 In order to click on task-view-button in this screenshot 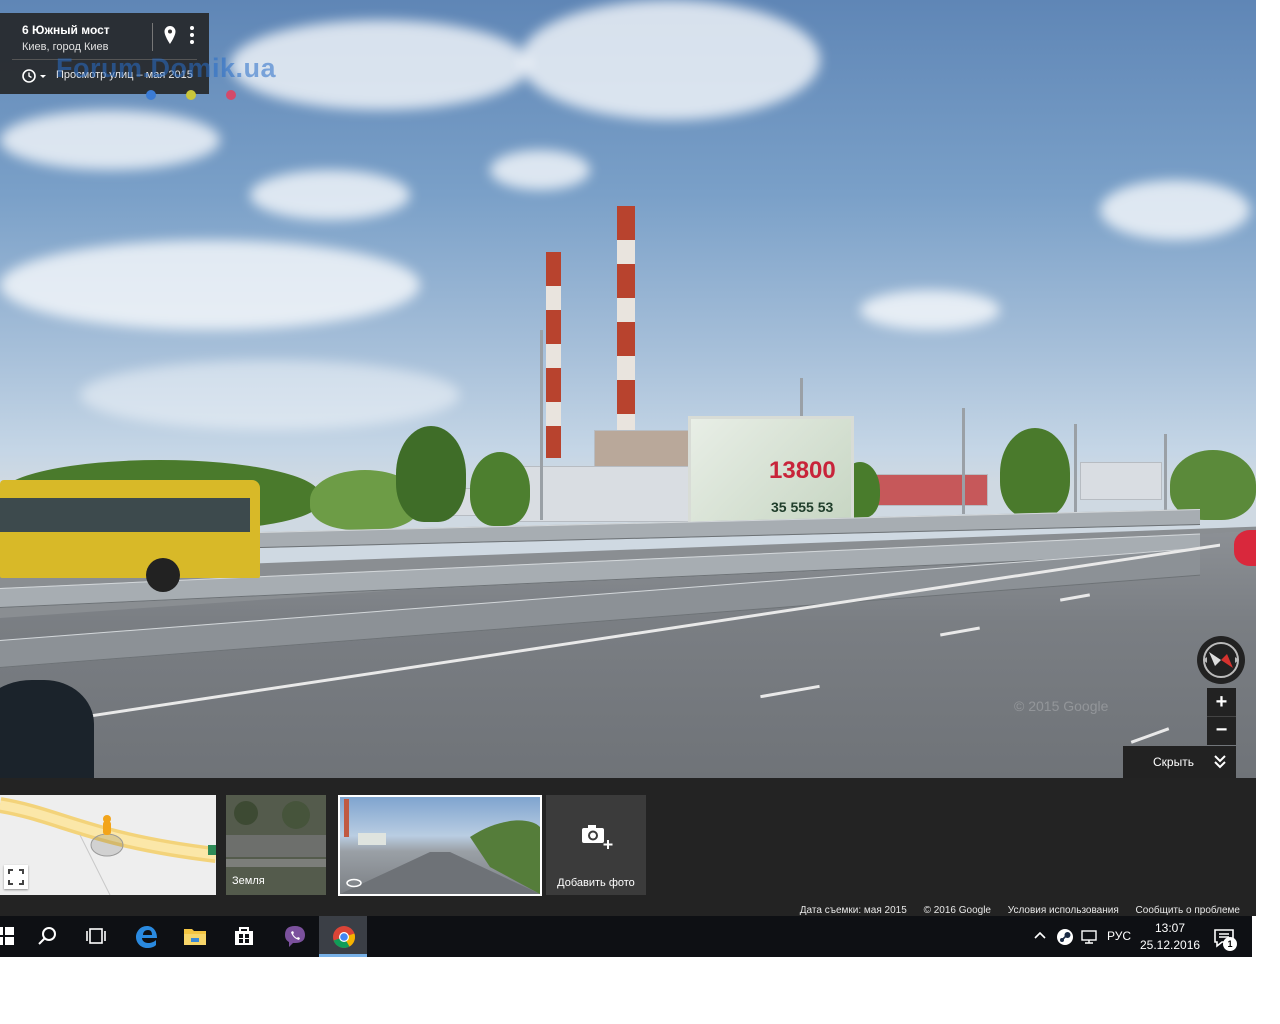, I will do `click(96, 936)`.